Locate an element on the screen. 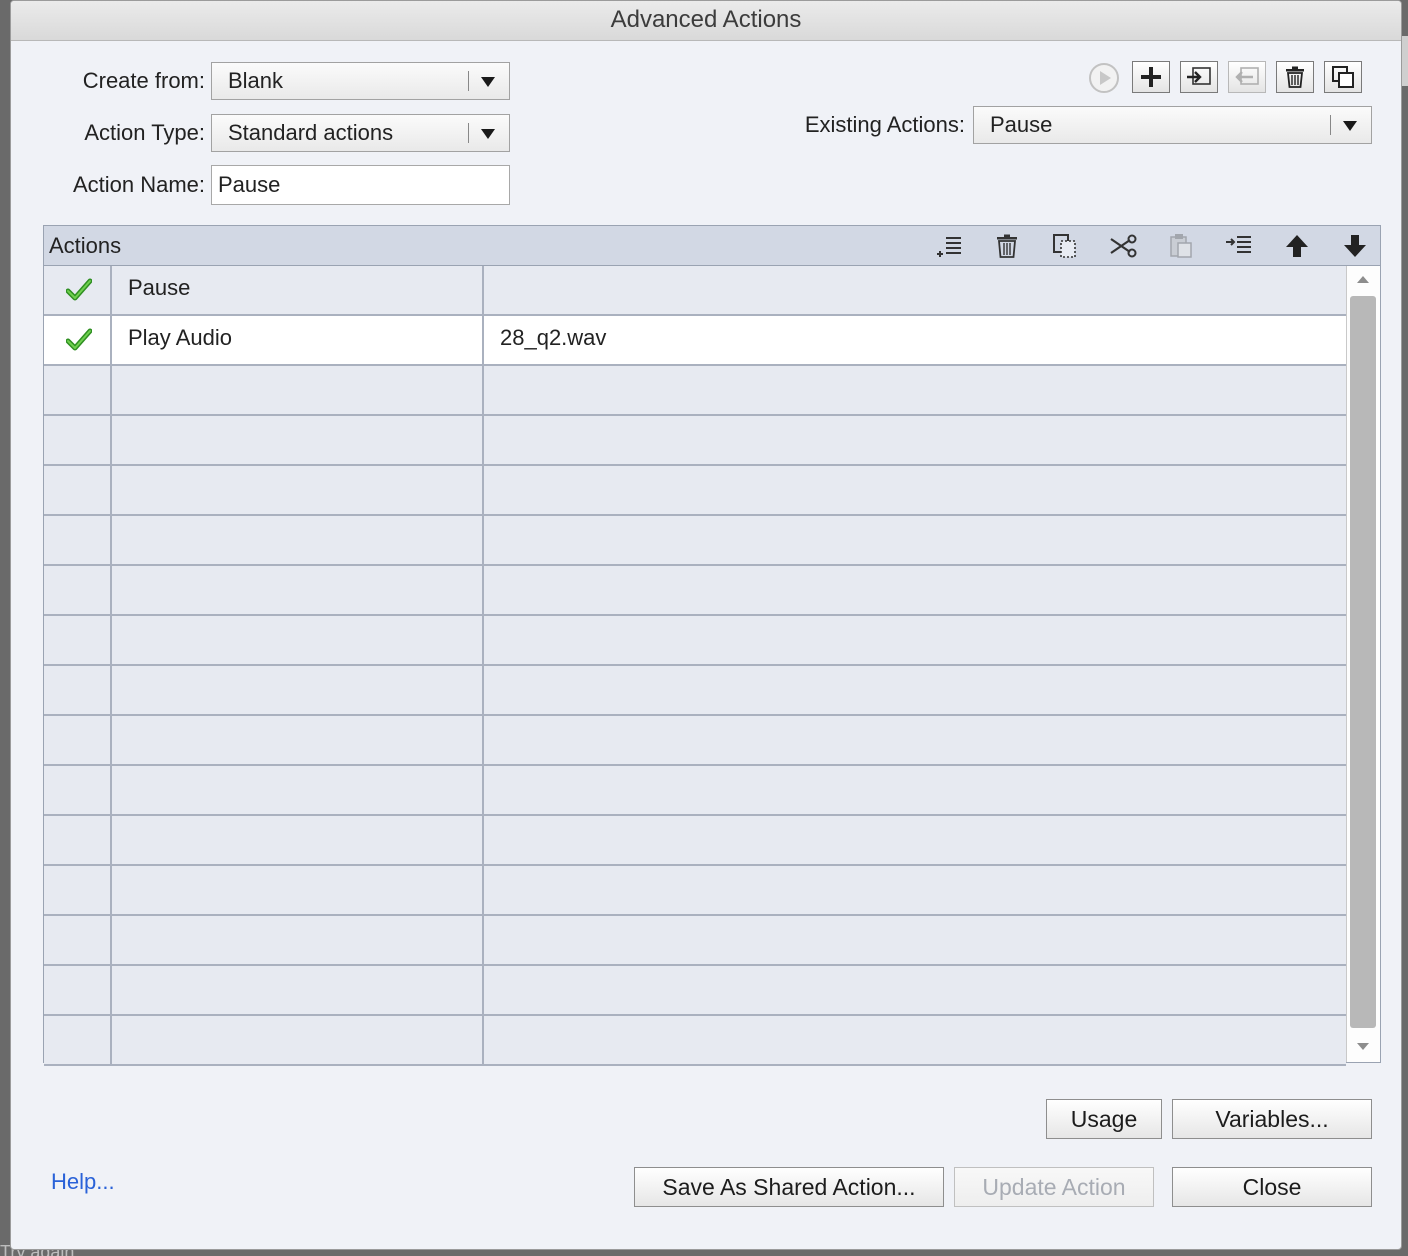 Image resolution: width=1408 pixels, height=1256 pixels. update-action-button: Update Action is located at coordinates (1054, 1187).